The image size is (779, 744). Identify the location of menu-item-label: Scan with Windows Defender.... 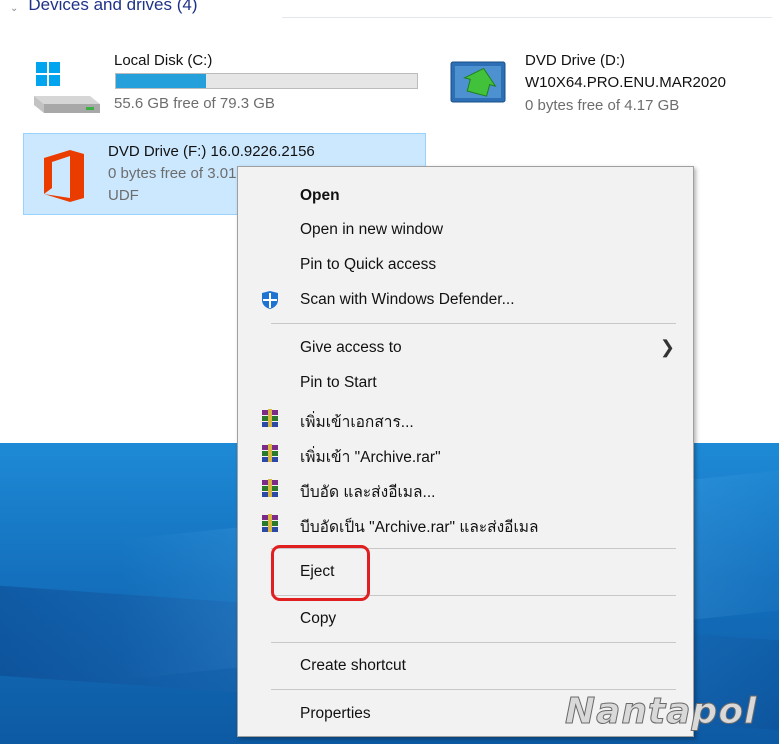
(407, 299).